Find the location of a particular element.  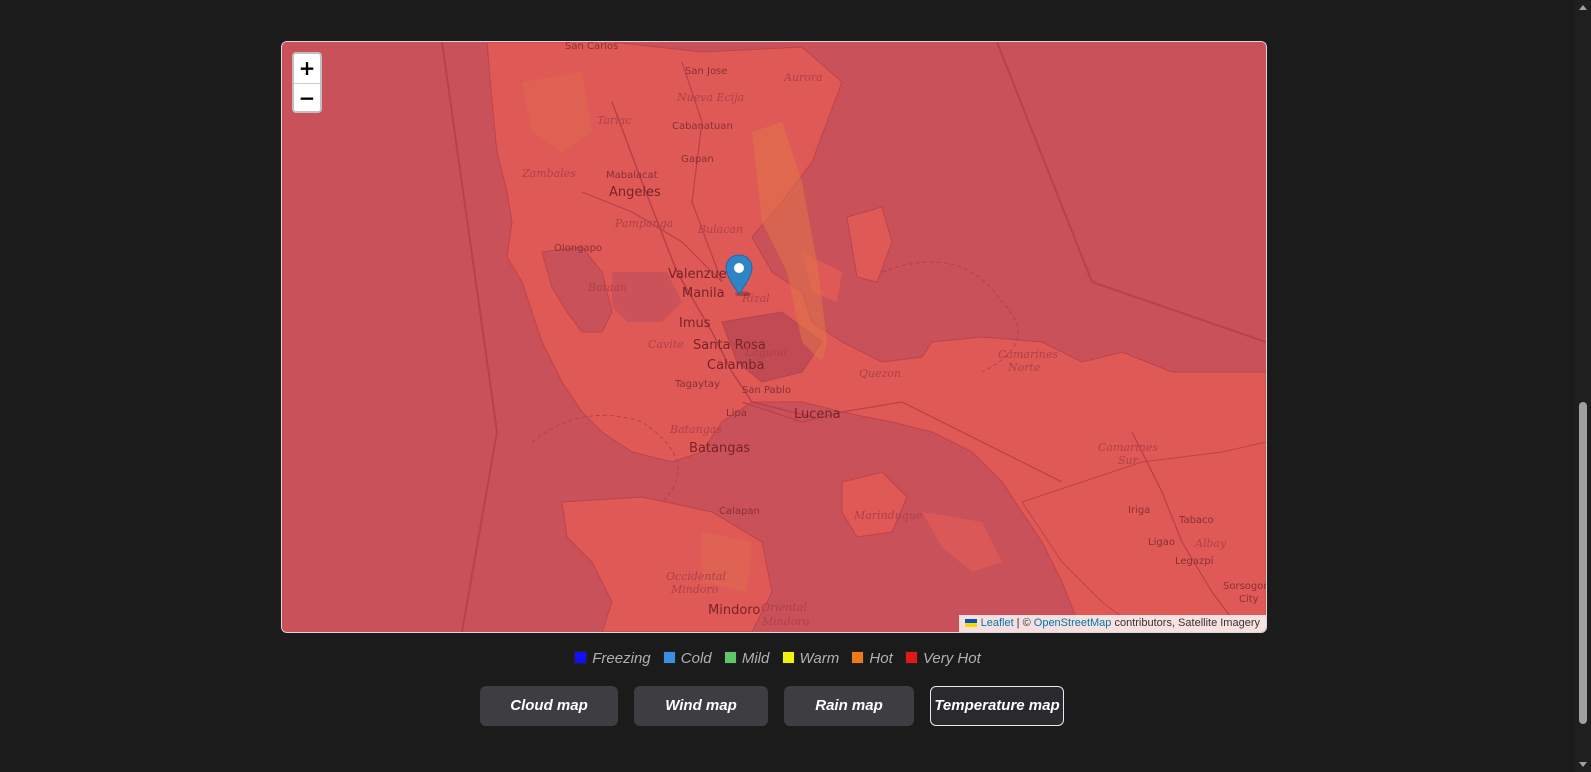

label-occidental-mindoro-1: Occidental is located at coordinates (696, 576).